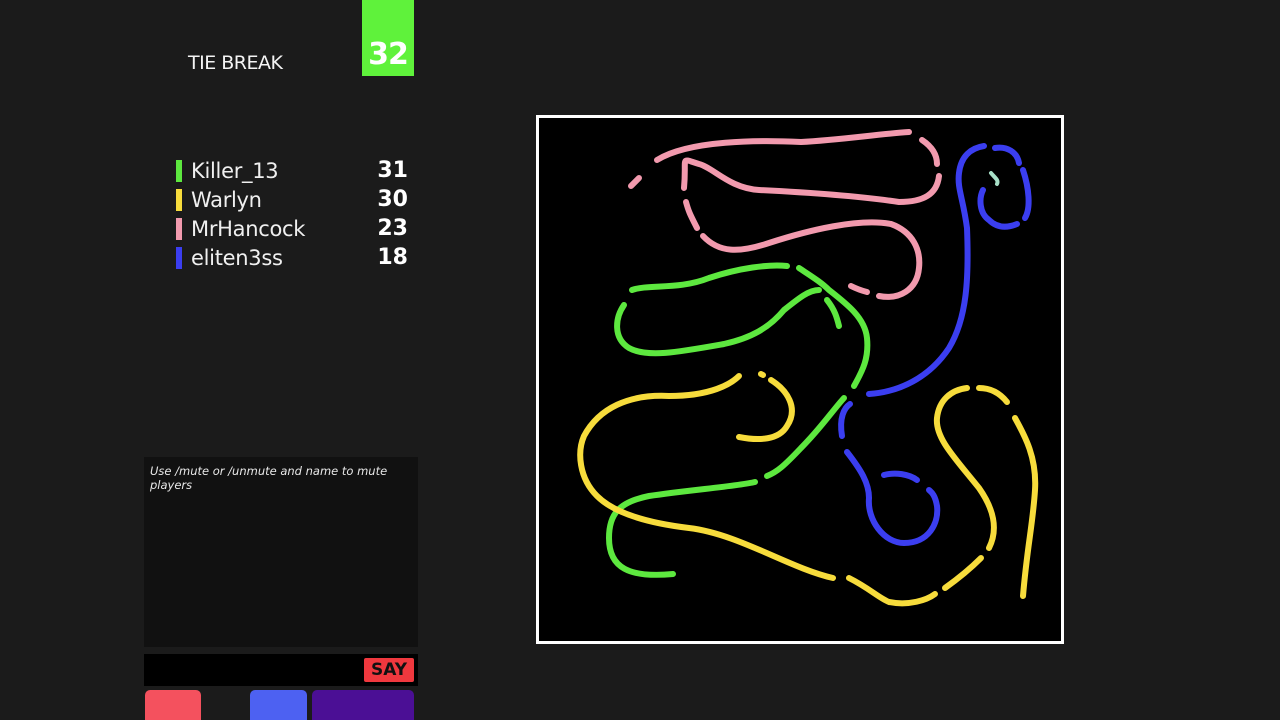  What do you see at coordinates (248, 228) in the screenshot?
I see `player-name: MrHancock` at bounding box center [248, 228].